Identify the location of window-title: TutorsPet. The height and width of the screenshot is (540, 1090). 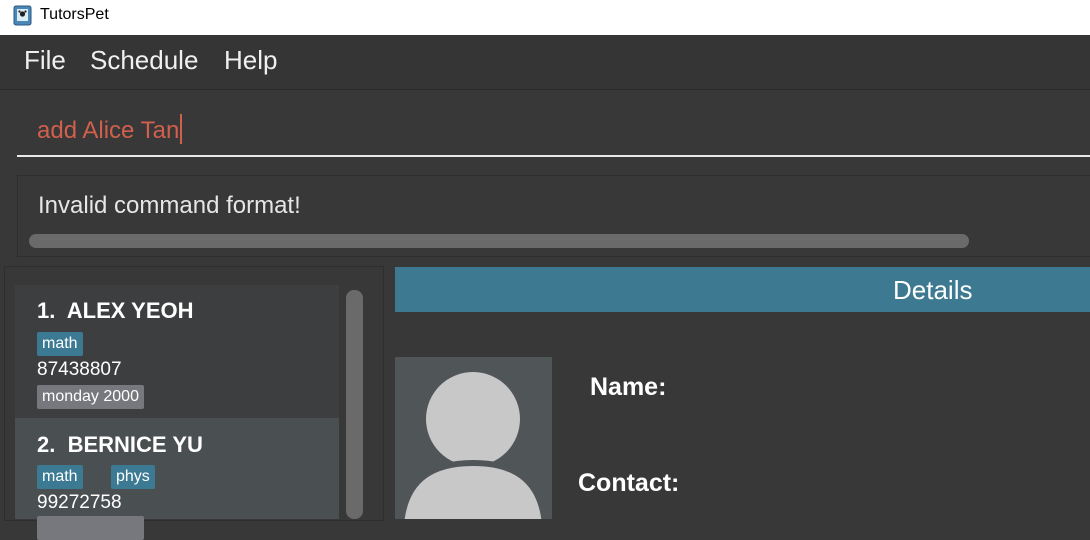
(74, 14).